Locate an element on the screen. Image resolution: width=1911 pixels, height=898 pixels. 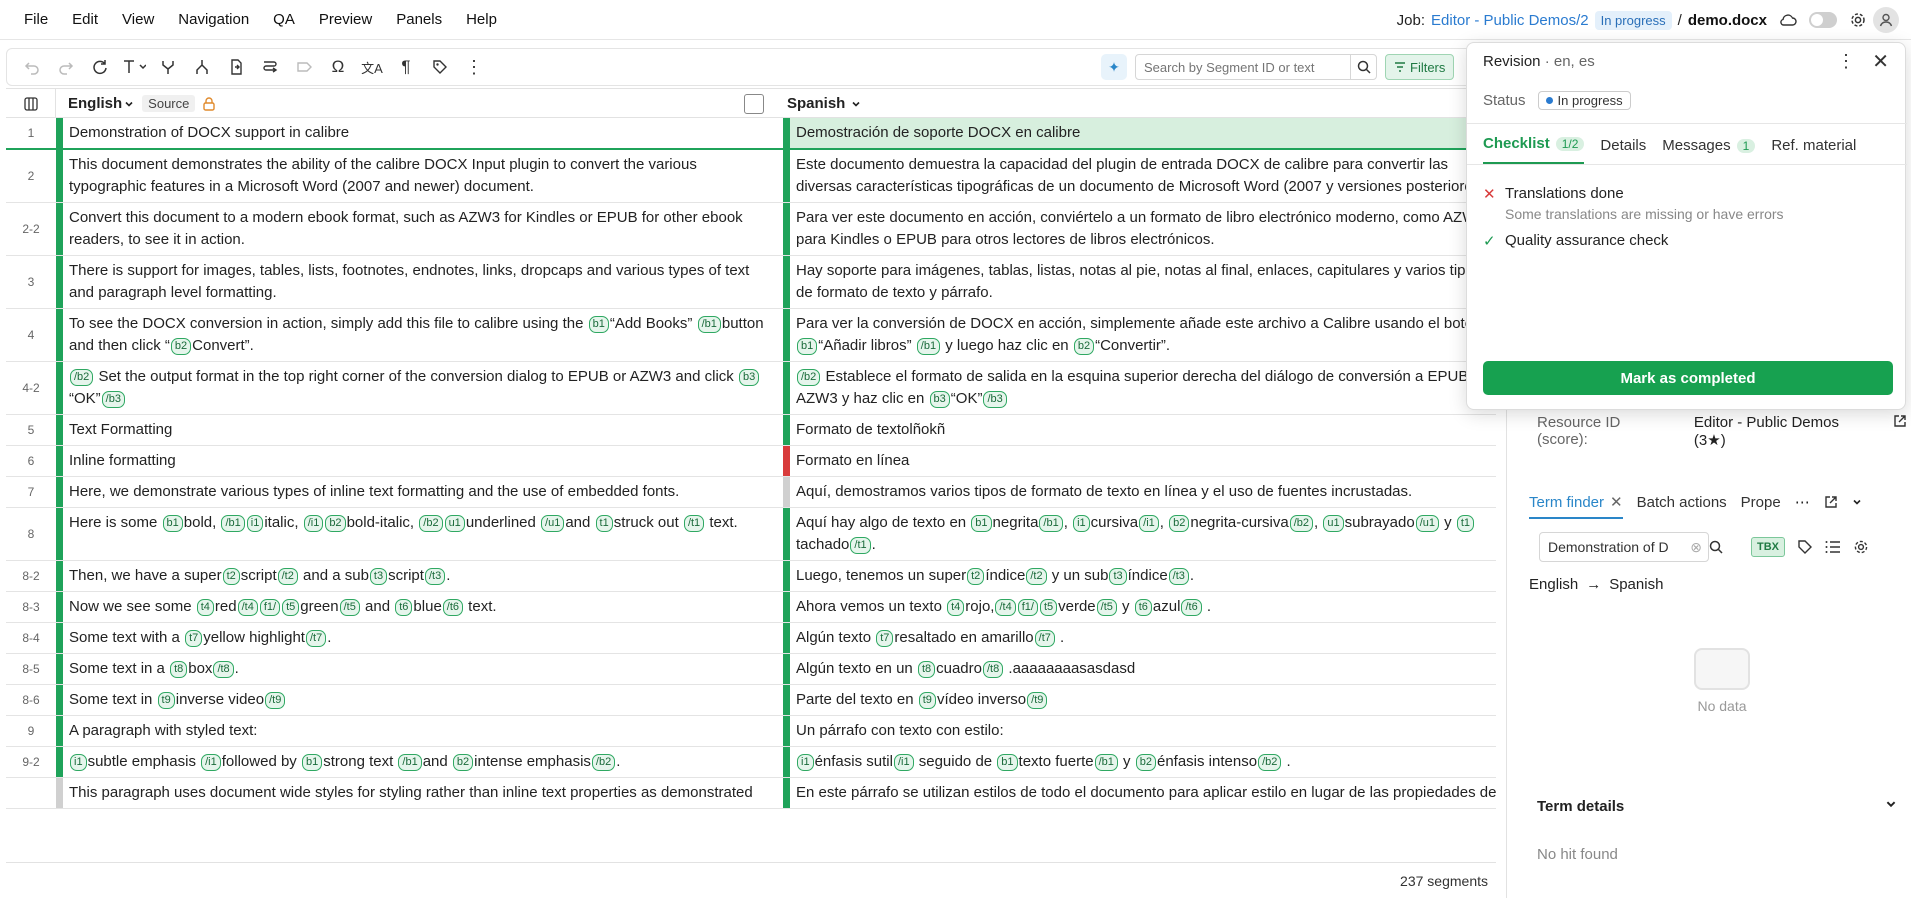
job-project-link: Editor - Public Demos/2 is located at coordinates (1510, 20).